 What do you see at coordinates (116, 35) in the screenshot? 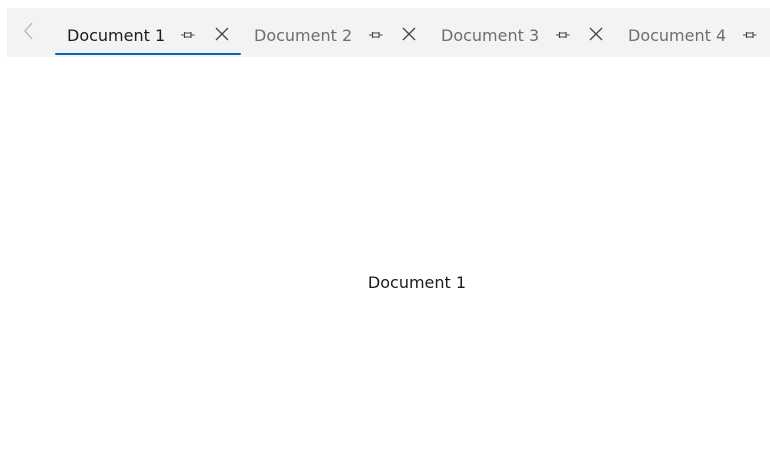
I see `tab-label: Document 1` at bounding box center [116, 35].